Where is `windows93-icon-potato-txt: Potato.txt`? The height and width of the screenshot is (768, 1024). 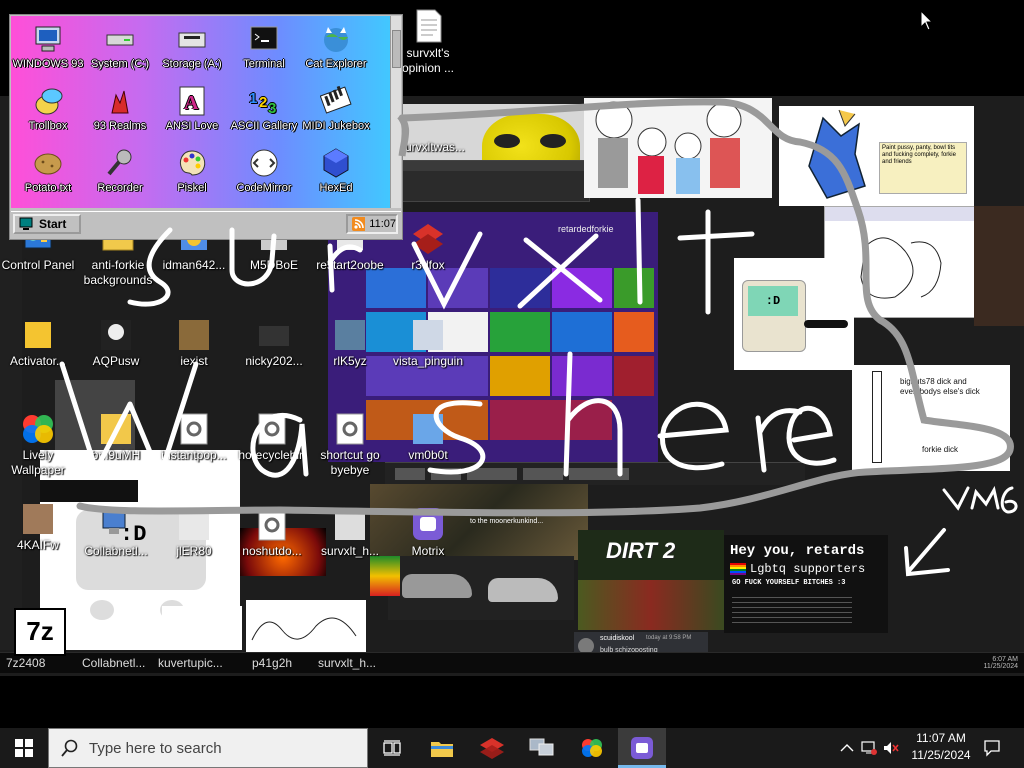 windows93-icon-potato-txt: Potato.txt is located at coordinates (48, 170).